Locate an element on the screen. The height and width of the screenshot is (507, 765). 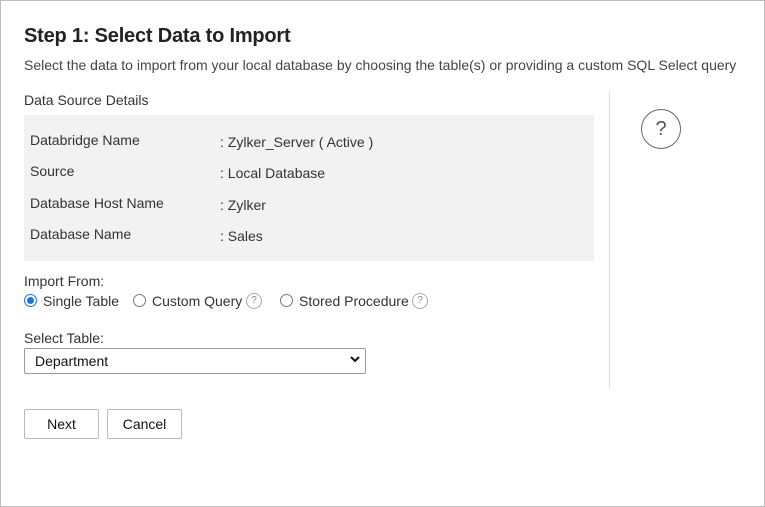
help-icon: ? is located at coordinates (661, 129).